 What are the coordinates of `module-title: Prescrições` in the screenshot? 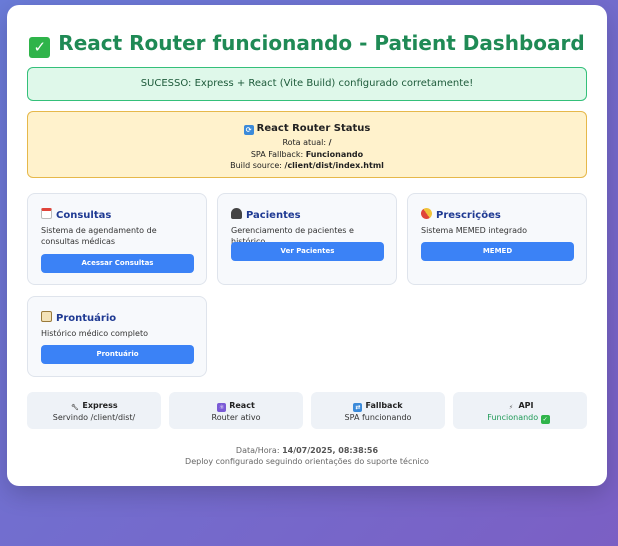 It's located at (459, 213).